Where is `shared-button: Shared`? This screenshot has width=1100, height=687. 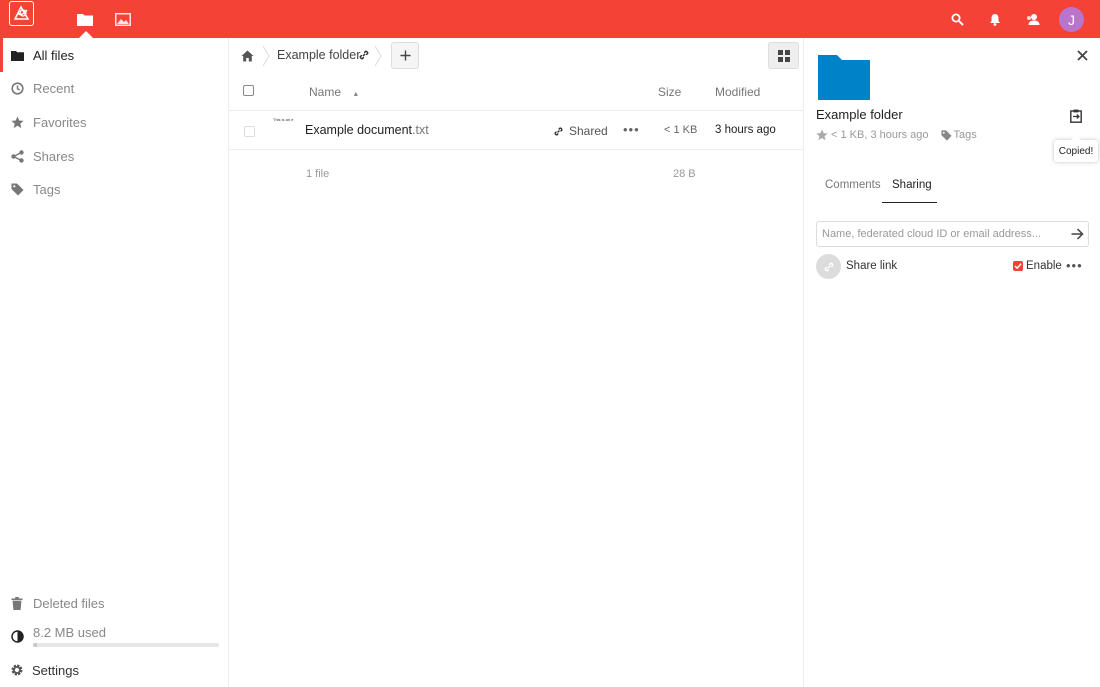
shared-button: Shared is located at coordinates (580, 131).